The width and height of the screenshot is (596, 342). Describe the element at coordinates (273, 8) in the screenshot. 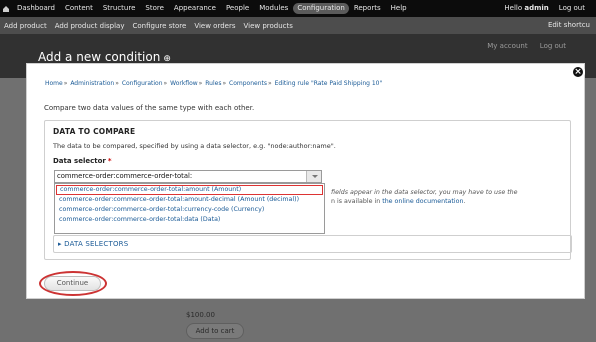

I see `menu-modules: Modules` at that location.